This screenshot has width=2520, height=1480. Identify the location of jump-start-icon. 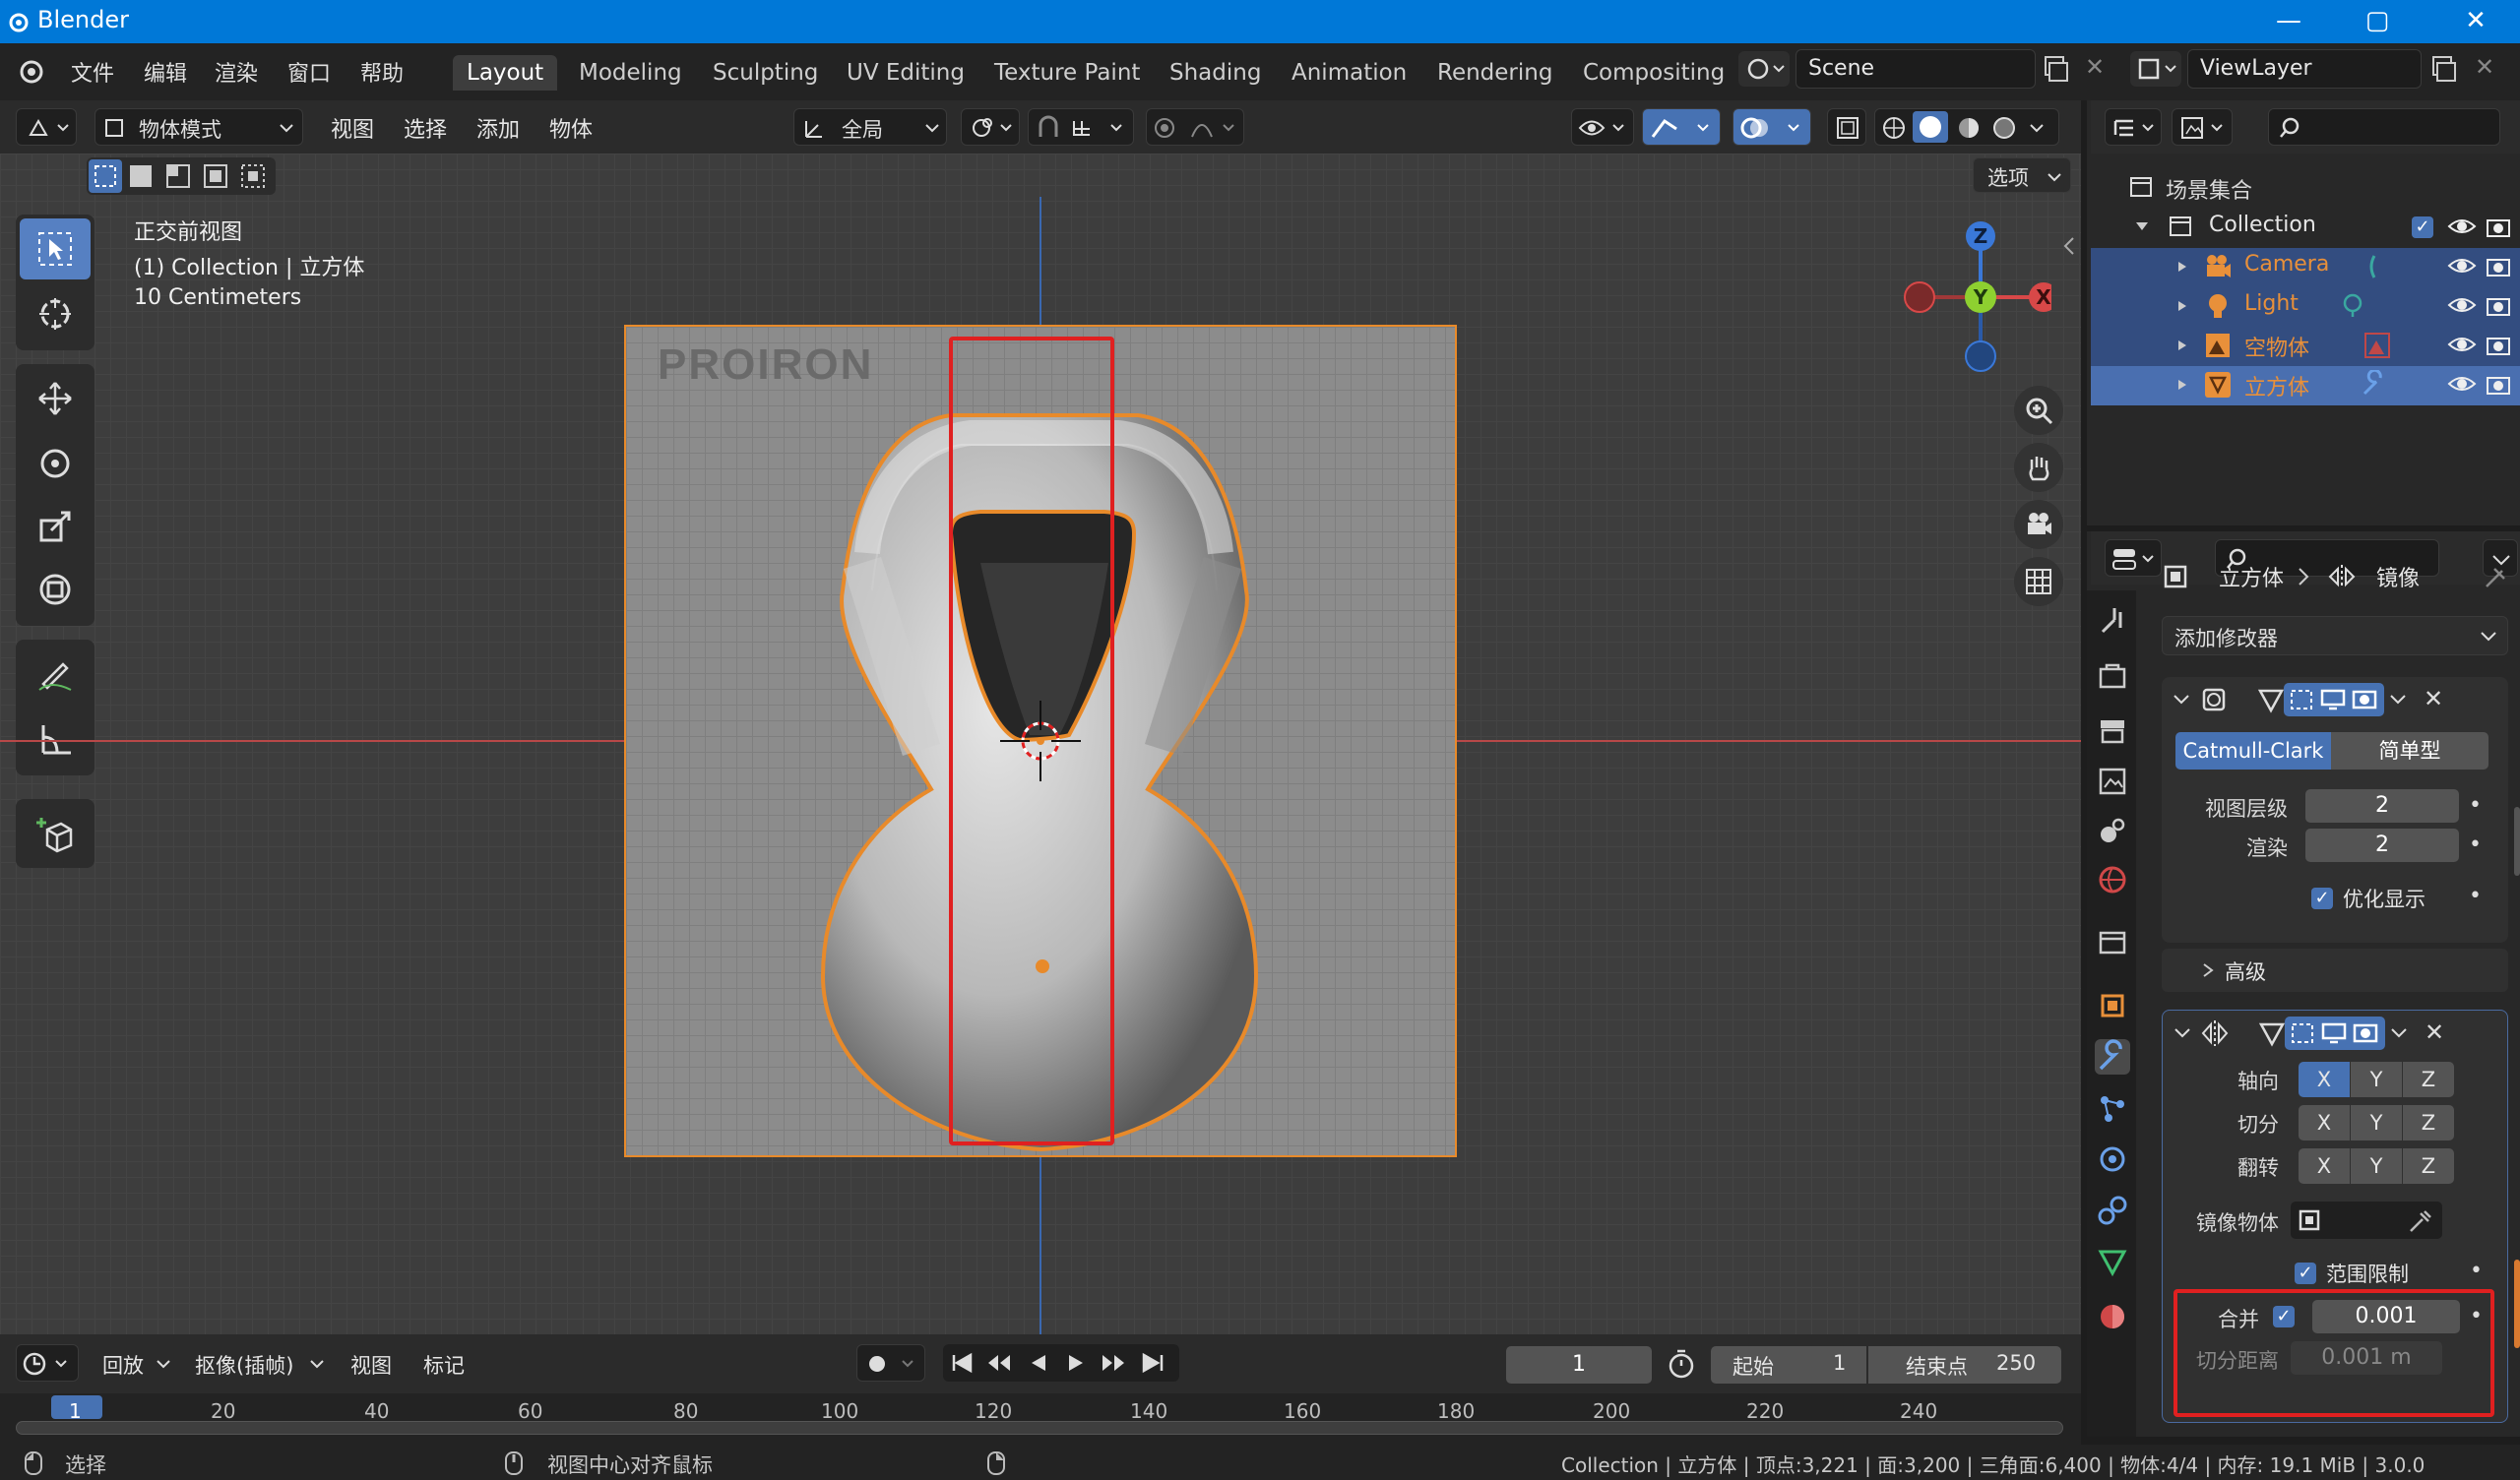
(962, 1363).